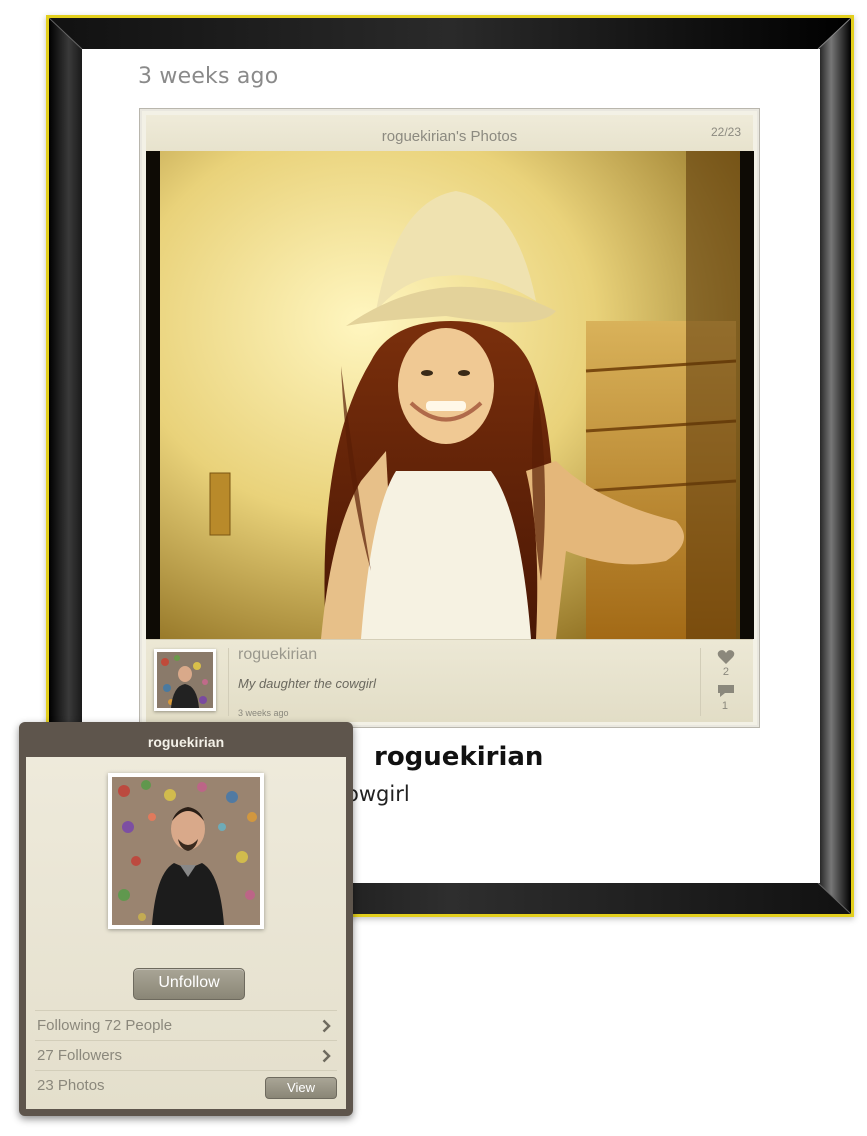 The image size is (867, 1136). What do you see at coordinates (186, 851) in the screenshot?
I see `profile-photo` at bounding box center [186, 851].